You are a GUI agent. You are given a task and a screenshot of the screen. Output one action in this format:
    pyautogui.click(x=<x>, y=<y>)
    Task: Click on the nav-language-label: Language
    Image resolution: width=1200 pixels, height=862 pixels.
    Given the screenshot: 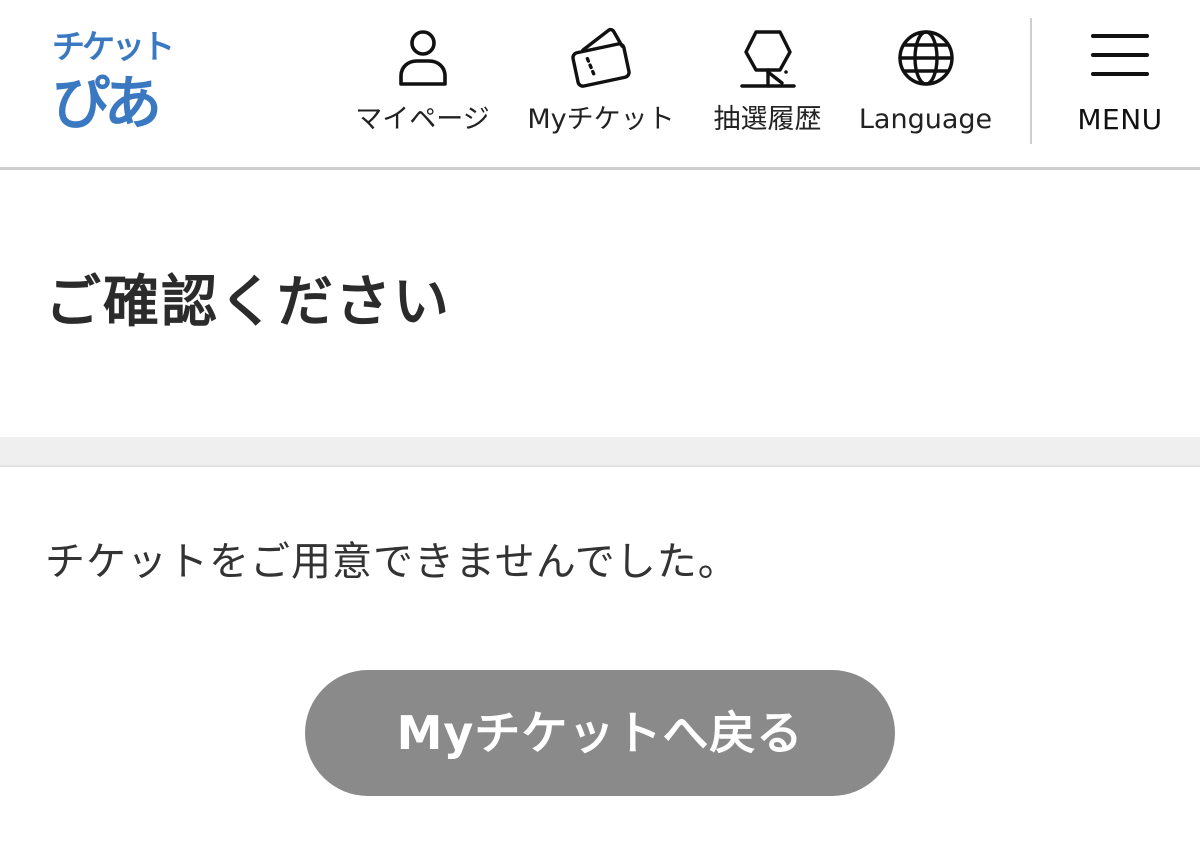 What is the action you would take?
    pyautogui.click(x=925, y=119)
    